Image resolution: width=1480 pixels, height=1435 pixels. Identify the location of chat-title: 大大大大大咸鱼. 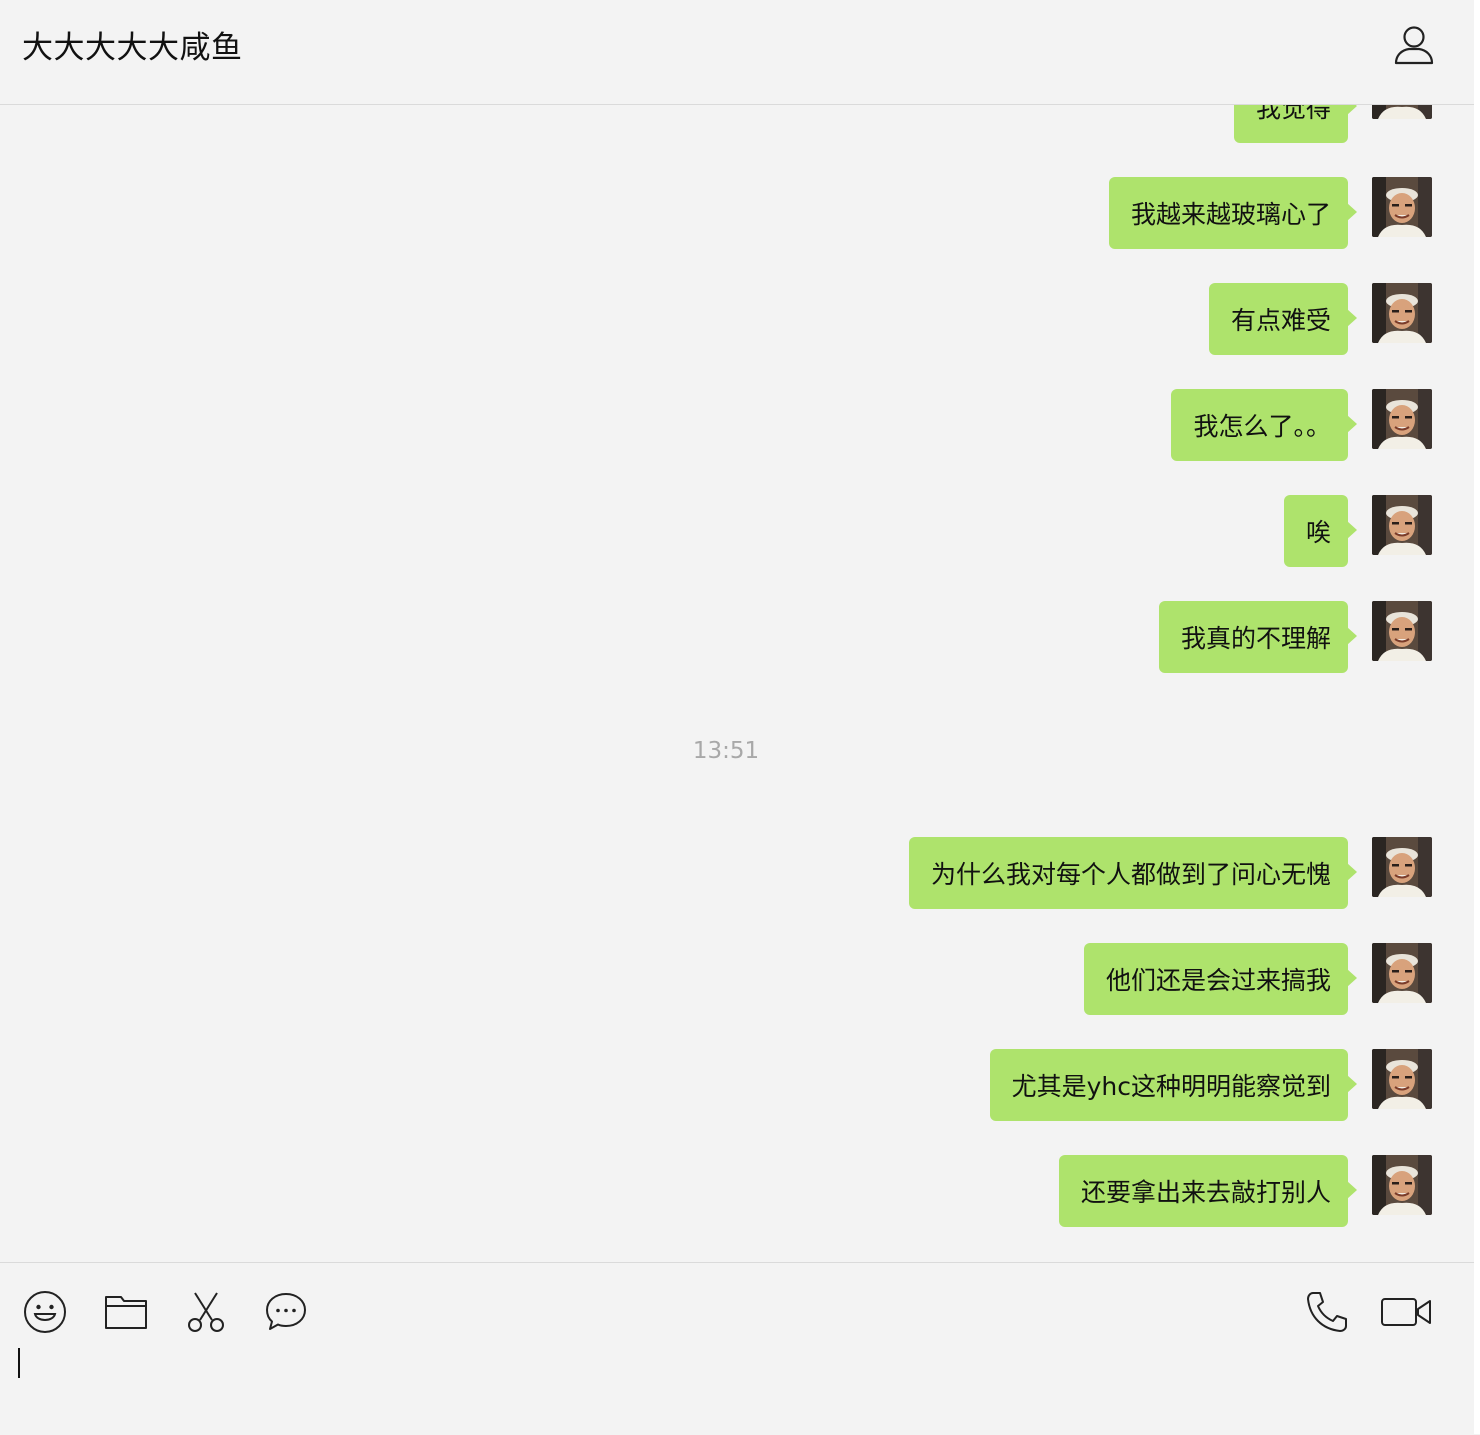
(132, 48).